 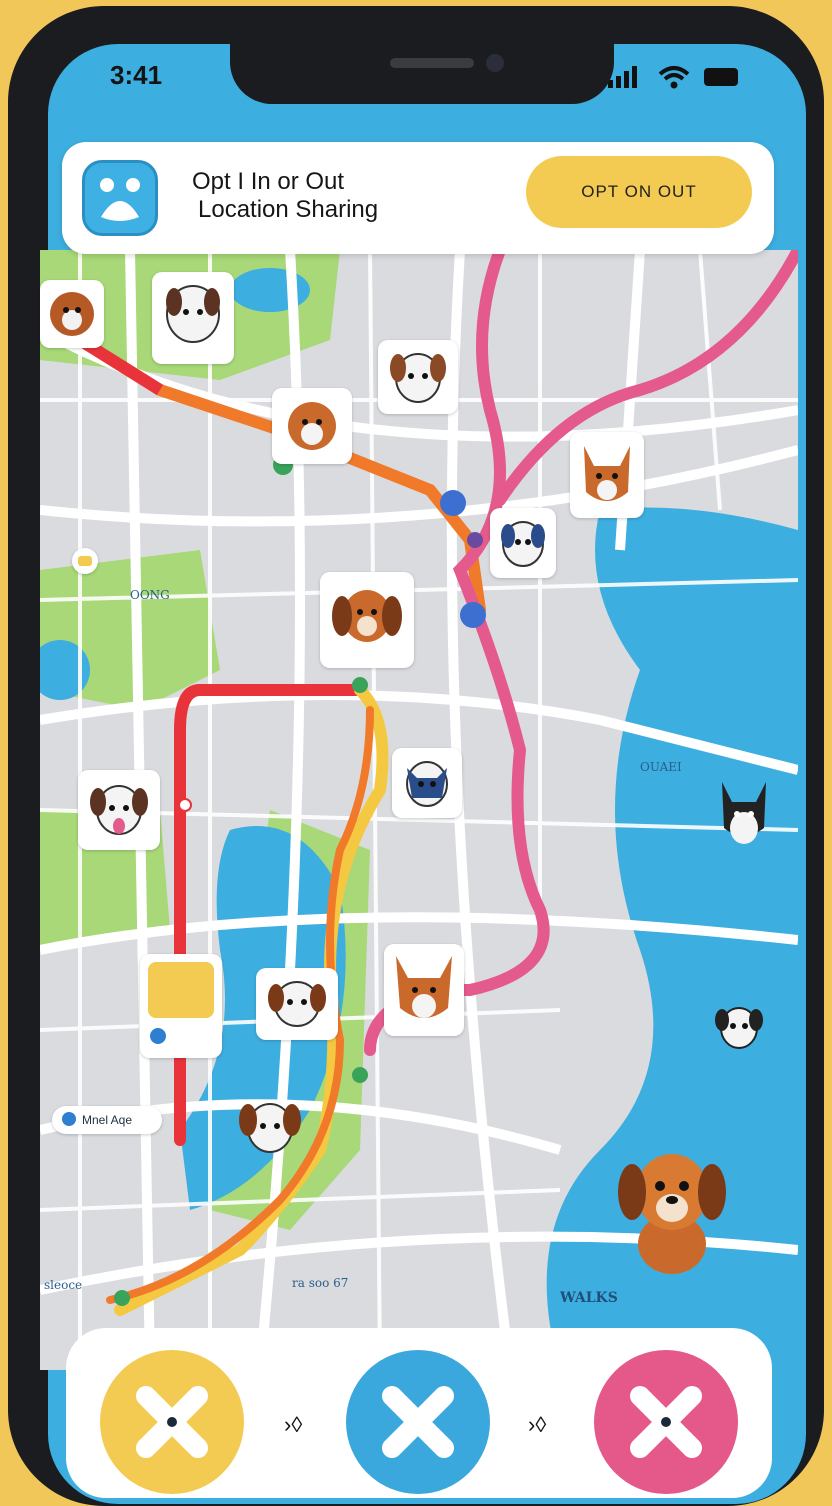 I want to click on speaker, so click(x=432, y=63).